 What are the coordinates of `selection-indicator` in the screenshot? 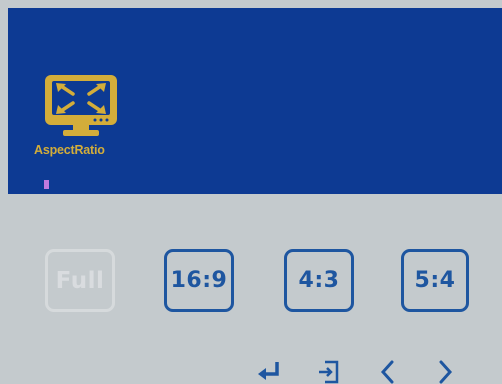 It's located at (46, 184).